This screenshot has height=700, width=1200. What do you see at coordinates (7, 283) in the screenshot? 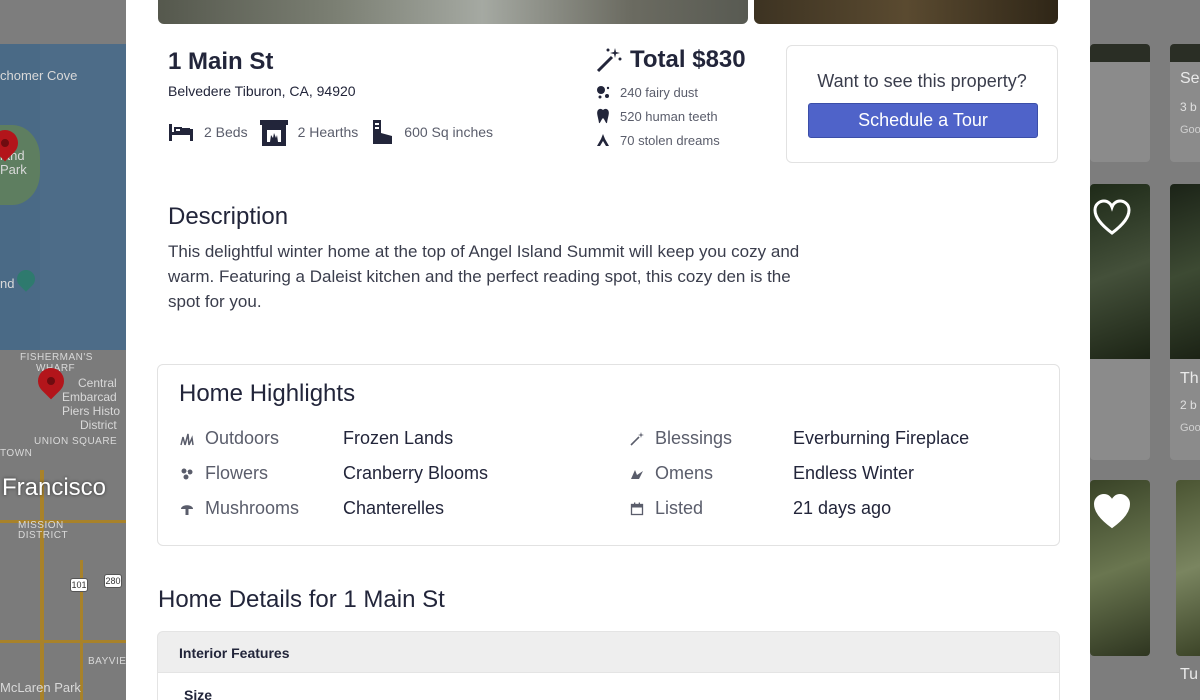
I see `map-label: nd` at bounding box center [7, 283].